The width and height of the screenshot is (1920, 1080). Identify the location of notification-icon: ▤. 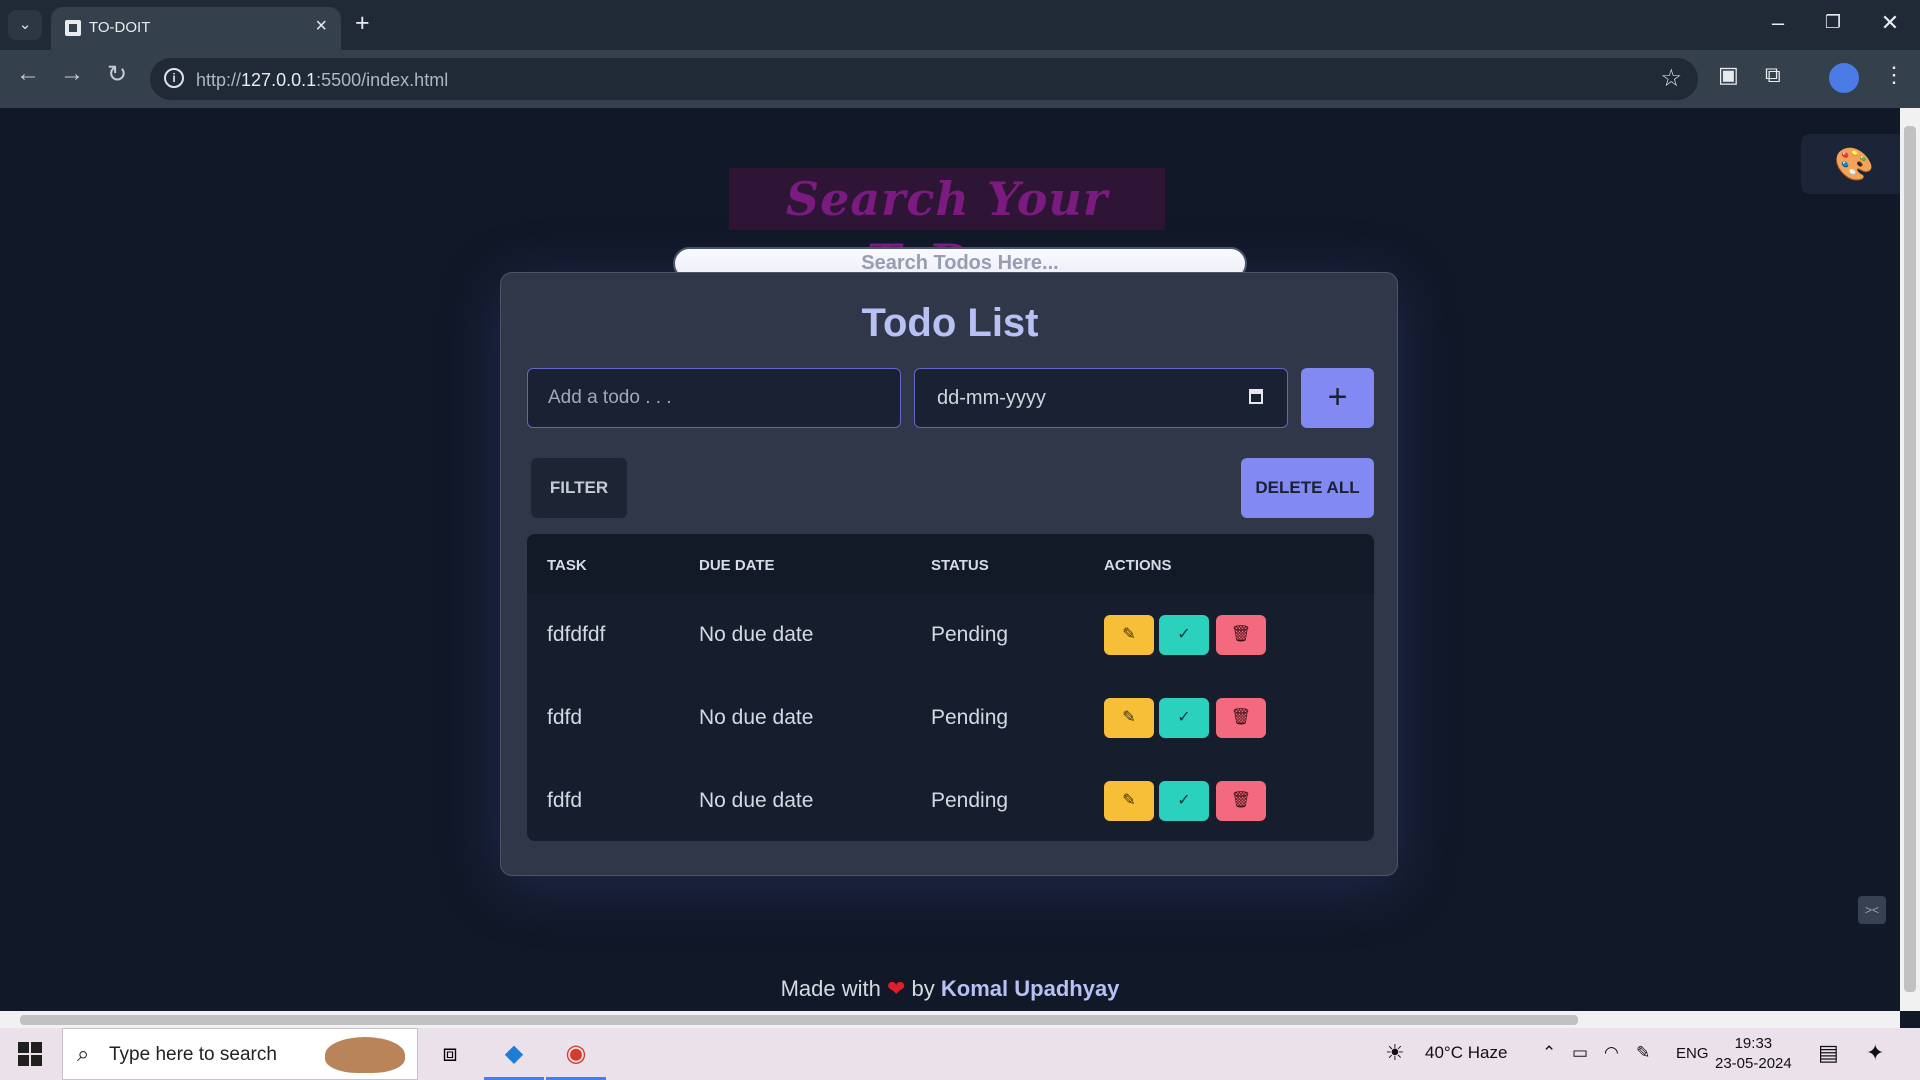
(1828, 1053).